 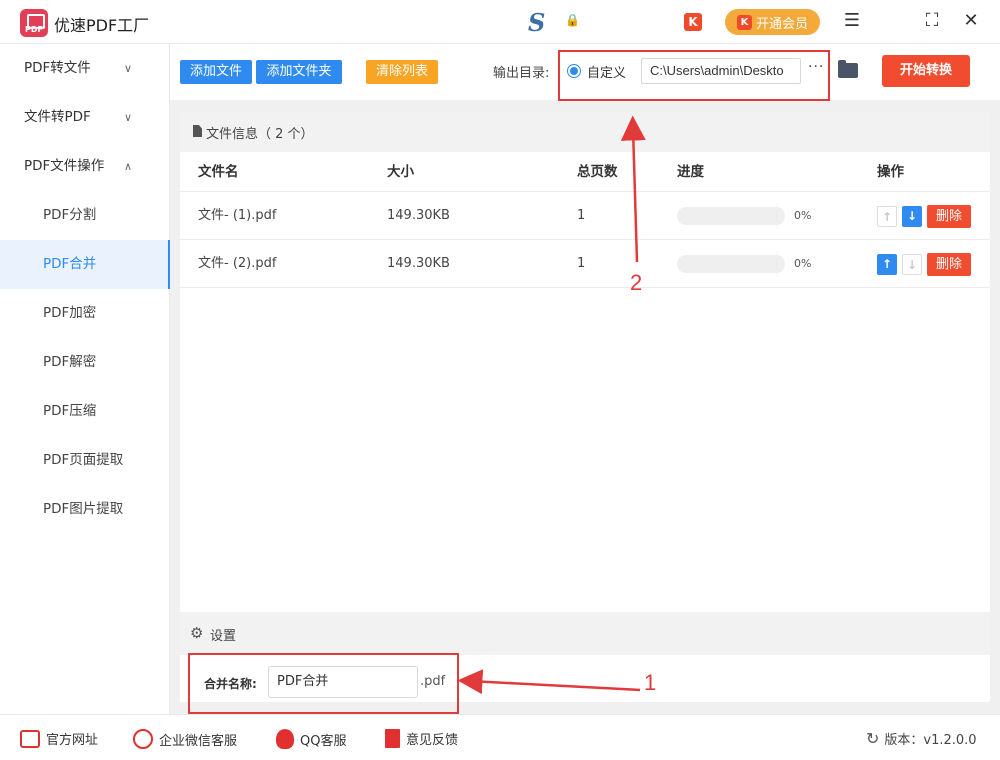 What do you see at coordinates (650, 682) in the screenshot?
I see `annotation-label-1: 1` at bounding box center [650, 682].